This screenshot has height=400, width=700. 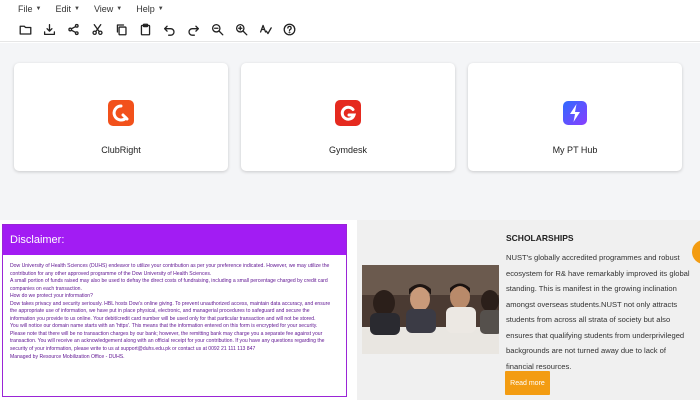 I want to click on toolbar, so click(x=350, y=30).